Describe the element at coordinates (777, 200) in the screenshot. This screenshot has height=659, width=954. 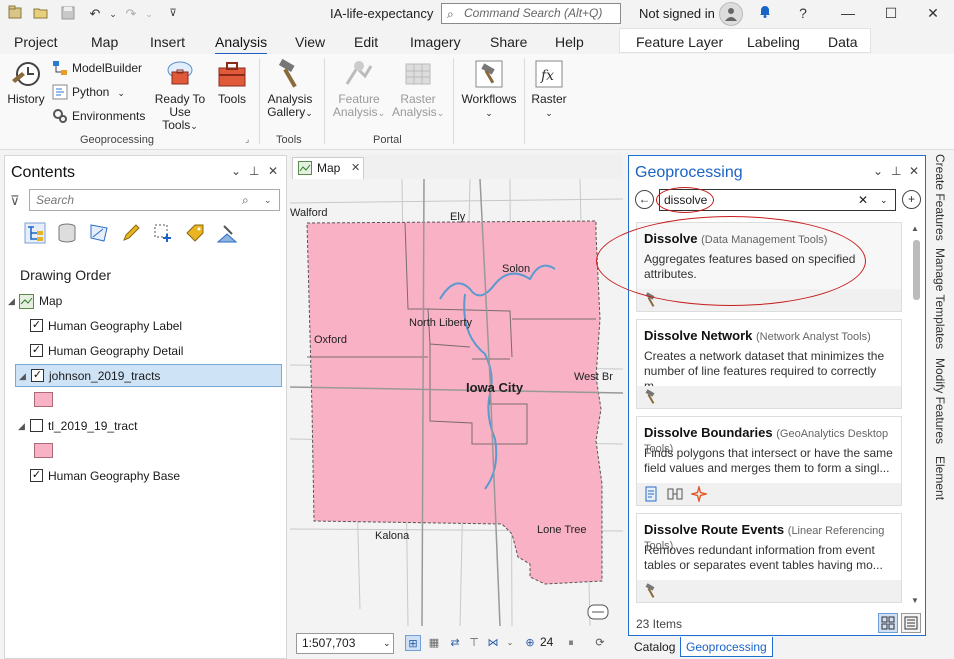
I see `geoprocessing-search-input: dissolve ✕ ⌄` at that location.